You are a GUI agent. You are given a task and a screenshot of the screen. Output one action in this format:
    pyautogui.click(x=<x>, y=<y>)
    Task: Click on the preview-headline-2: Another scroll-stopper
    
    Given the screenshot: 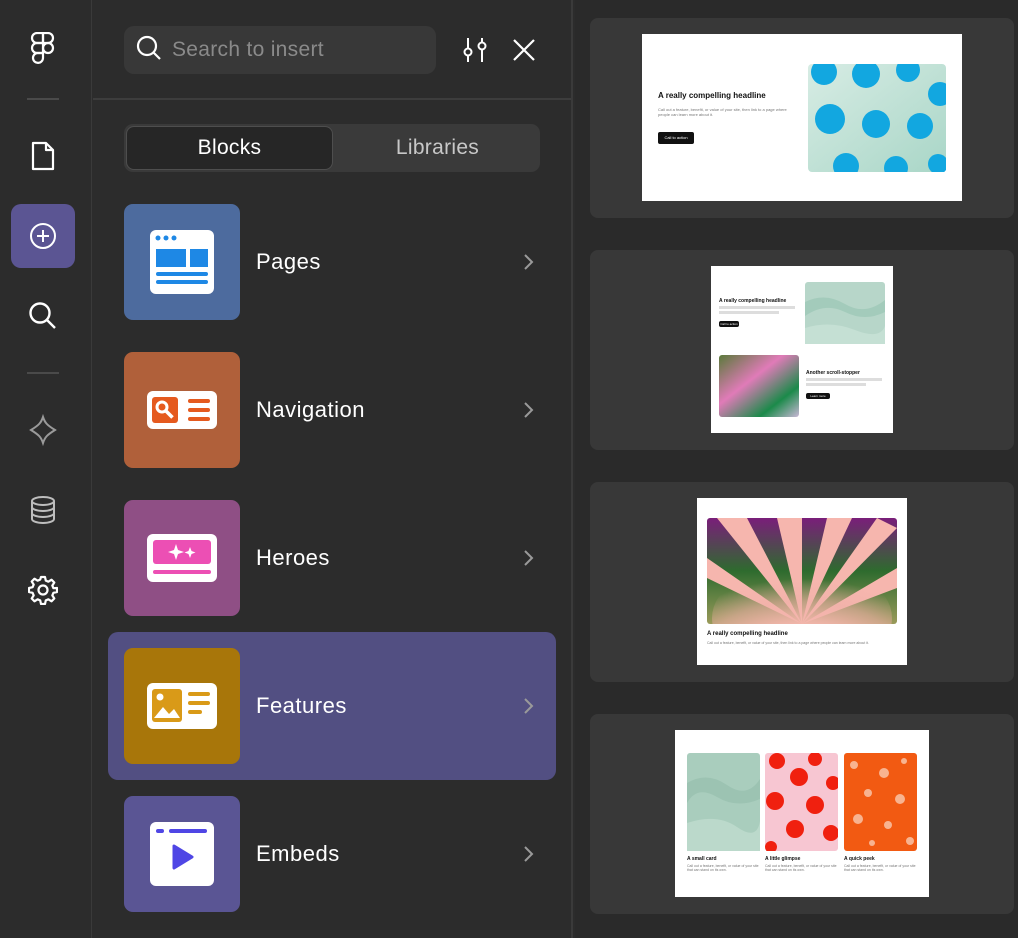 What is the action you would take?
    pyautogui.click(x=833, y=373)
    